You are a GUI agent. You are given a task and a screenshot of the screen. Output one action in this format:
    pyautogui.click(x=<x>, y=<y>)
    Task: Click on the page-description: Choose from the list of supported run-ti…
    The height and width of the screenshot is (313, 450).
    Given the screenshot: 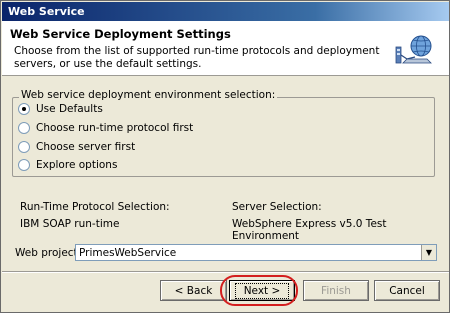 What is the action you would take?
    pyautogui.click(x=197, y=57)
    